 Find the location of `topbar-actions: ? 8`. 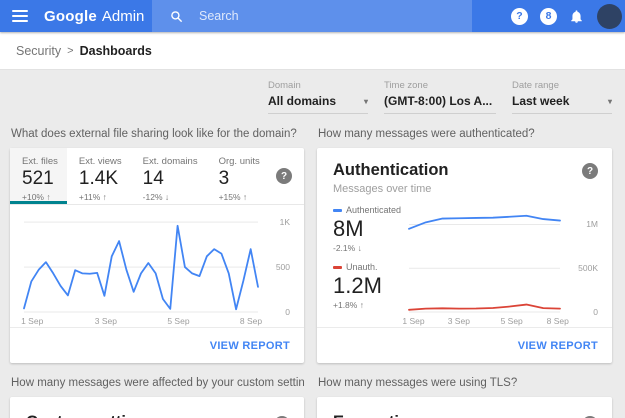

topbar-actions: ? 8 is located at coordinates (566, 16).